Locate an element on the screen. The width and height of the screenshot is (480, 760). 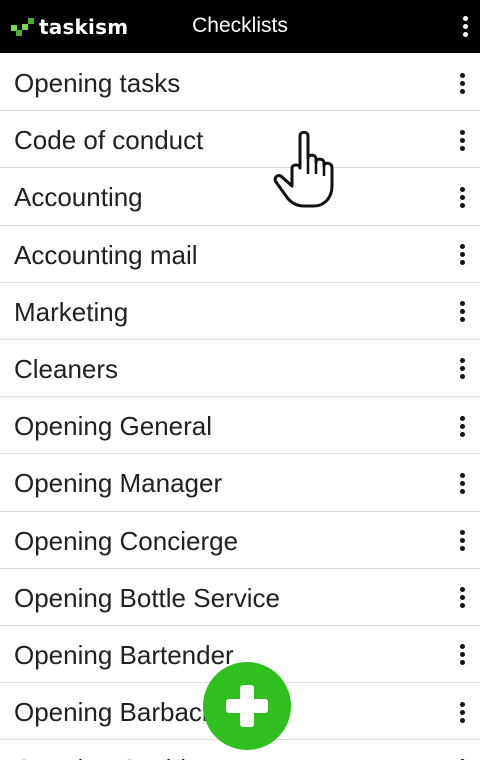
list-item: Opening General is located at coordinates (240, 426).